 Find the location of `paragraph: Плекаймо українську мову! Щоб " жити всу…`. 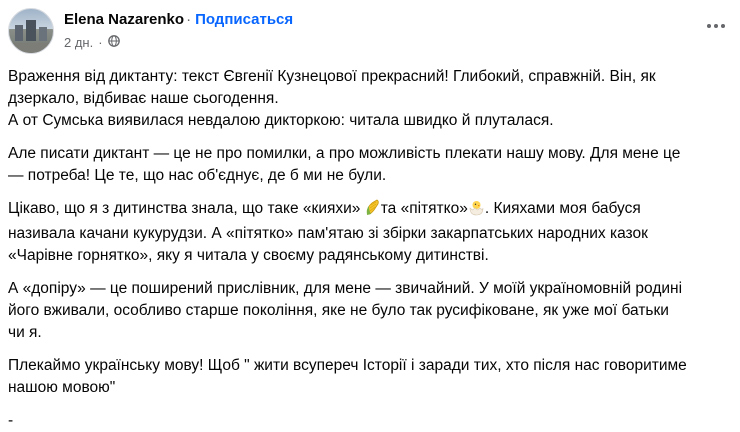

paragraph: Плекаймо українську мову! Щоб " жити всу… is located at coordinates (370, 377).